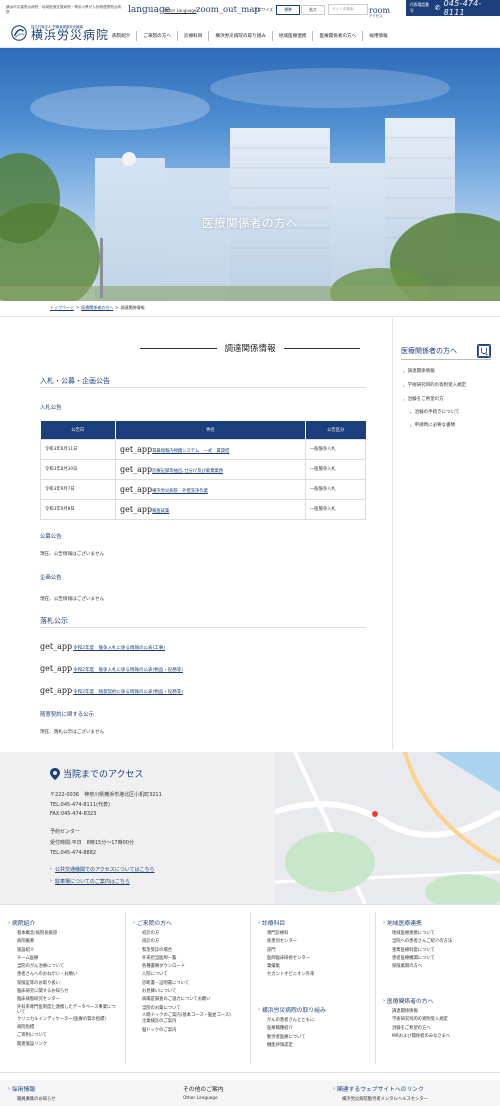  What do you see at coordinates (192, 992) in the screenshot?
I see `footer-link: お見舞いについて` at bounding box center [192, 992].